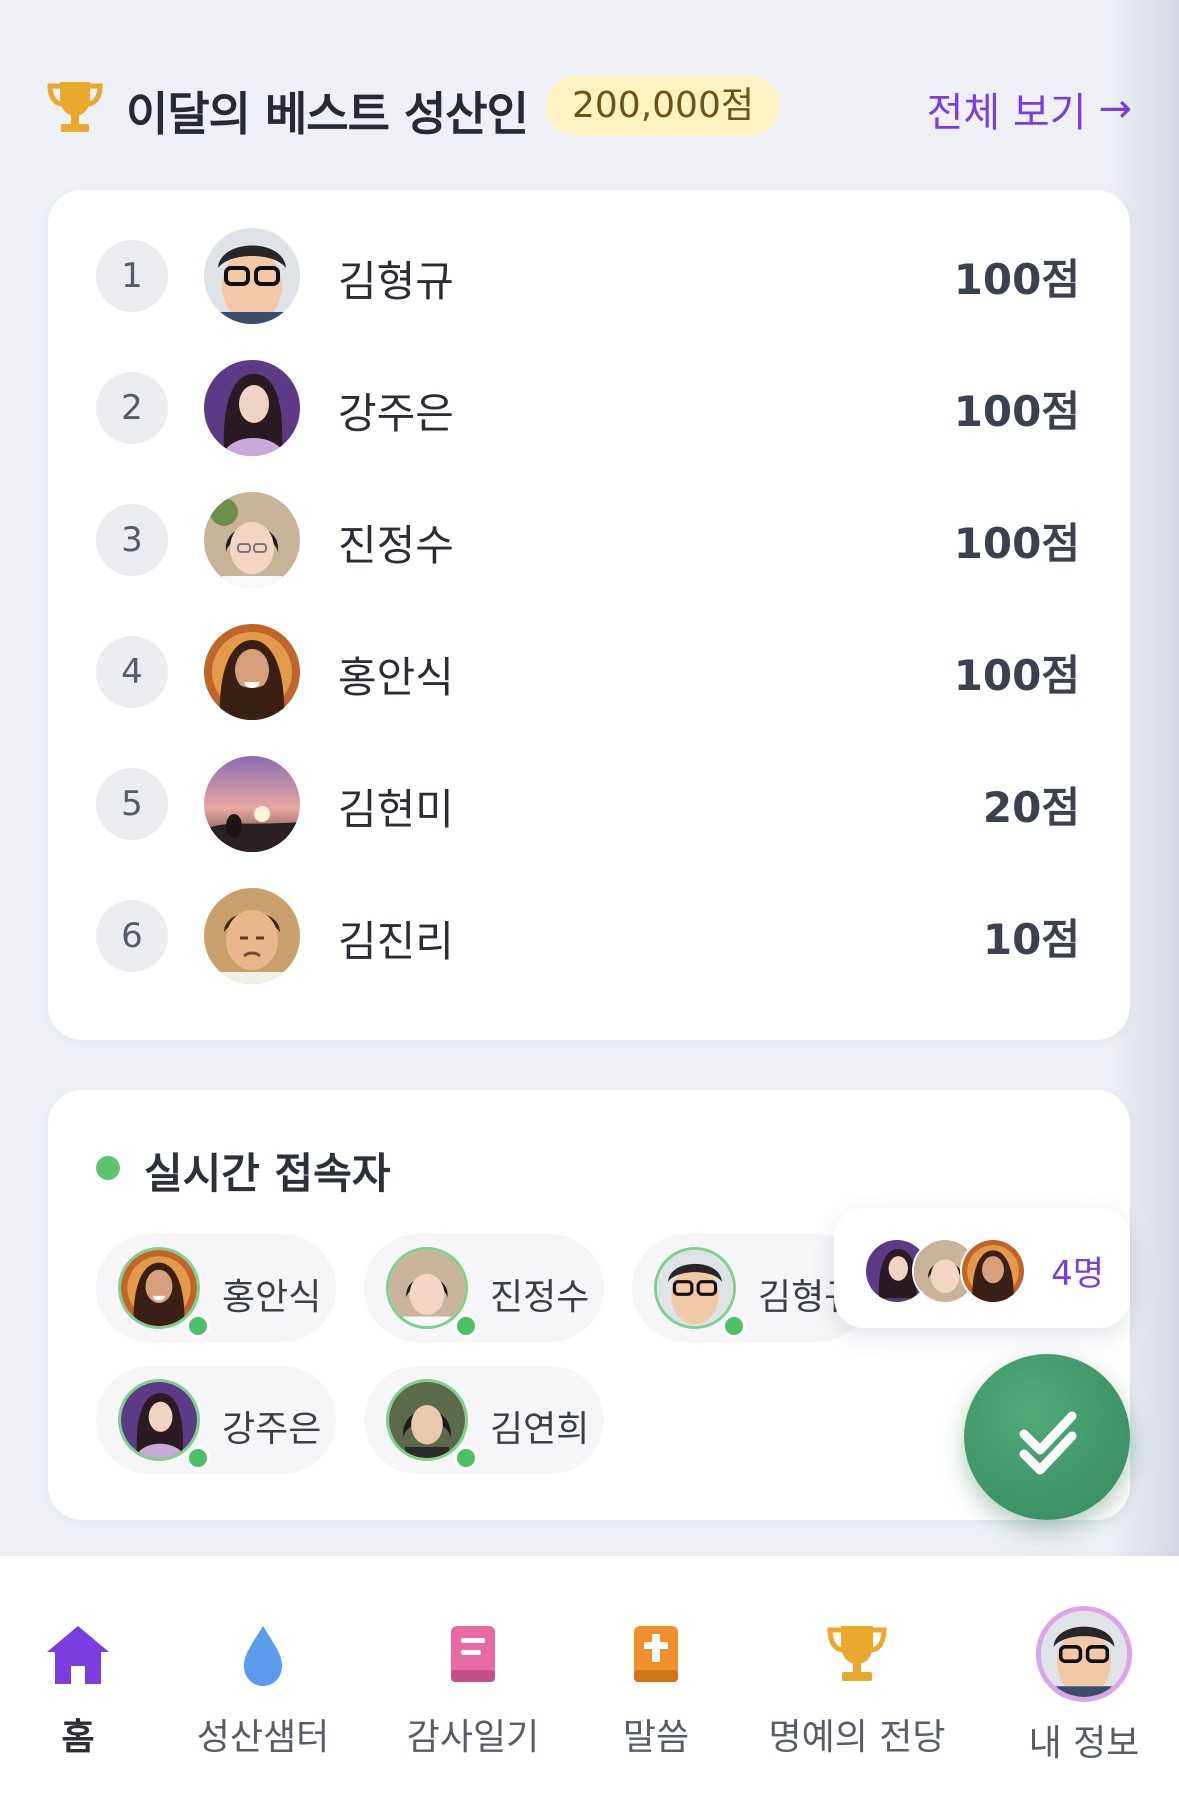 This screenshot has height=1811, width=1179. What do you see at coordinates (663, 106) in the screenshot?
I see `prize-badge: 200,000점` at bounding box center [663, 106].